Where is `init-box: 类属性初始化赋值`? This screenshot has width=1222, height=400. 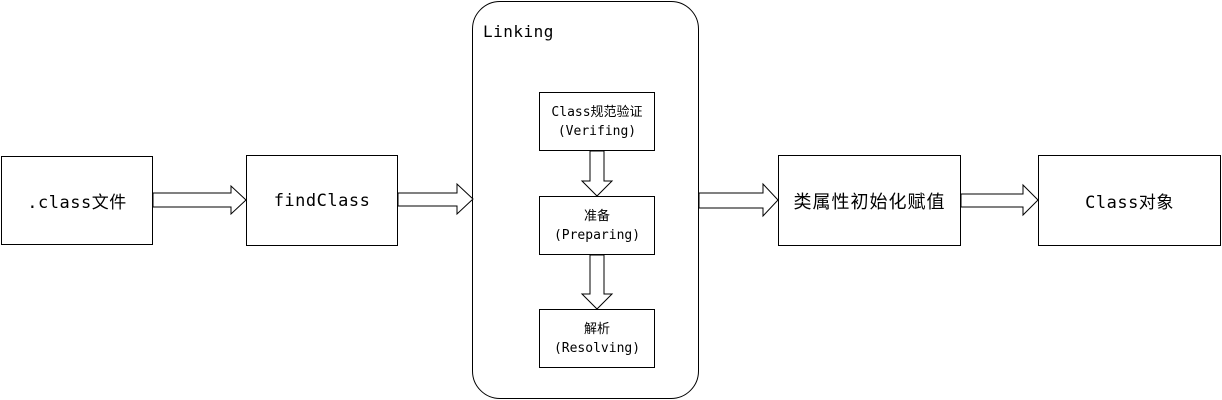
init-box: 类属性初始化赋值 is located at coordinates (869, 200).